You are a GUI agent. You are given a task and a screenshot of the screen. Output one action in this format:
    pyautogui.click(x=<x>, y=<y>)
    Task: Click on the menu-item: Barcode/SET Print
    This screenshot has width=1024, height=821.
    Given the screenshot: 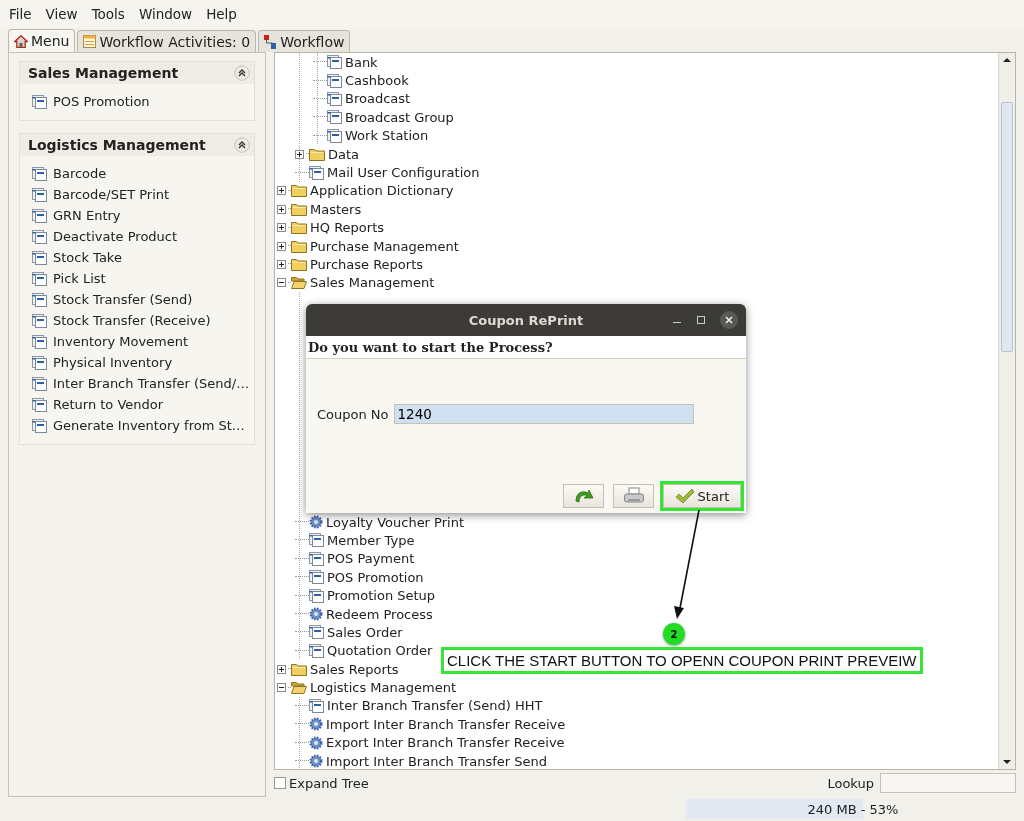 What is the action you would take?
    pyautogui.click(x=111, y=194)
    